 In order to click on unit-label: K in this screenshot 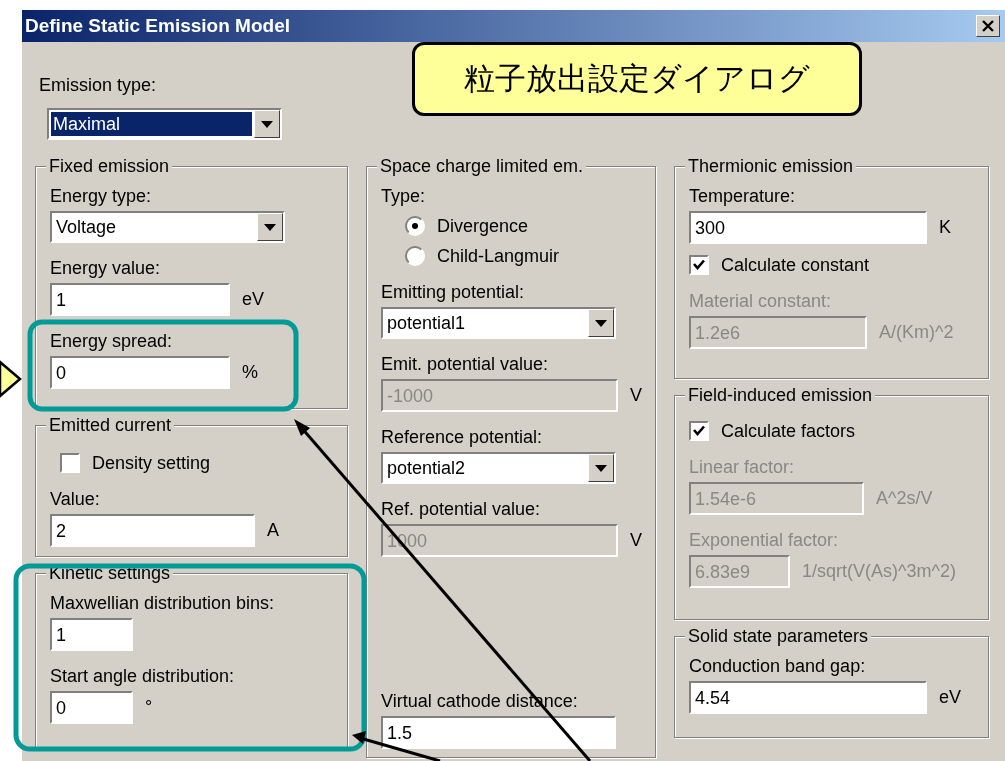, I will do `click(945, 227)`.